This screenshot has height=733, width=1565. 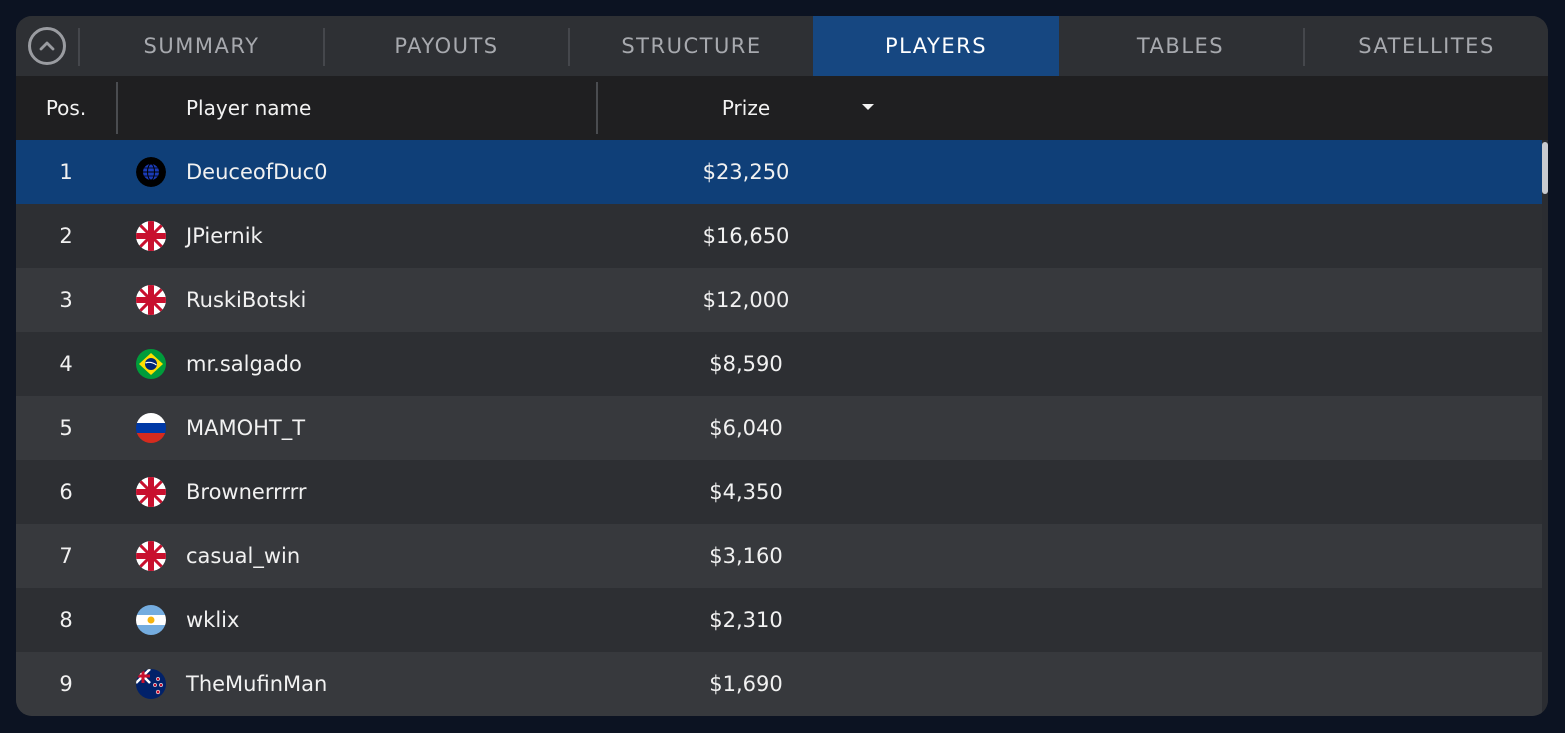 I want to click on player-position: 6, so click(x=66, y=492).